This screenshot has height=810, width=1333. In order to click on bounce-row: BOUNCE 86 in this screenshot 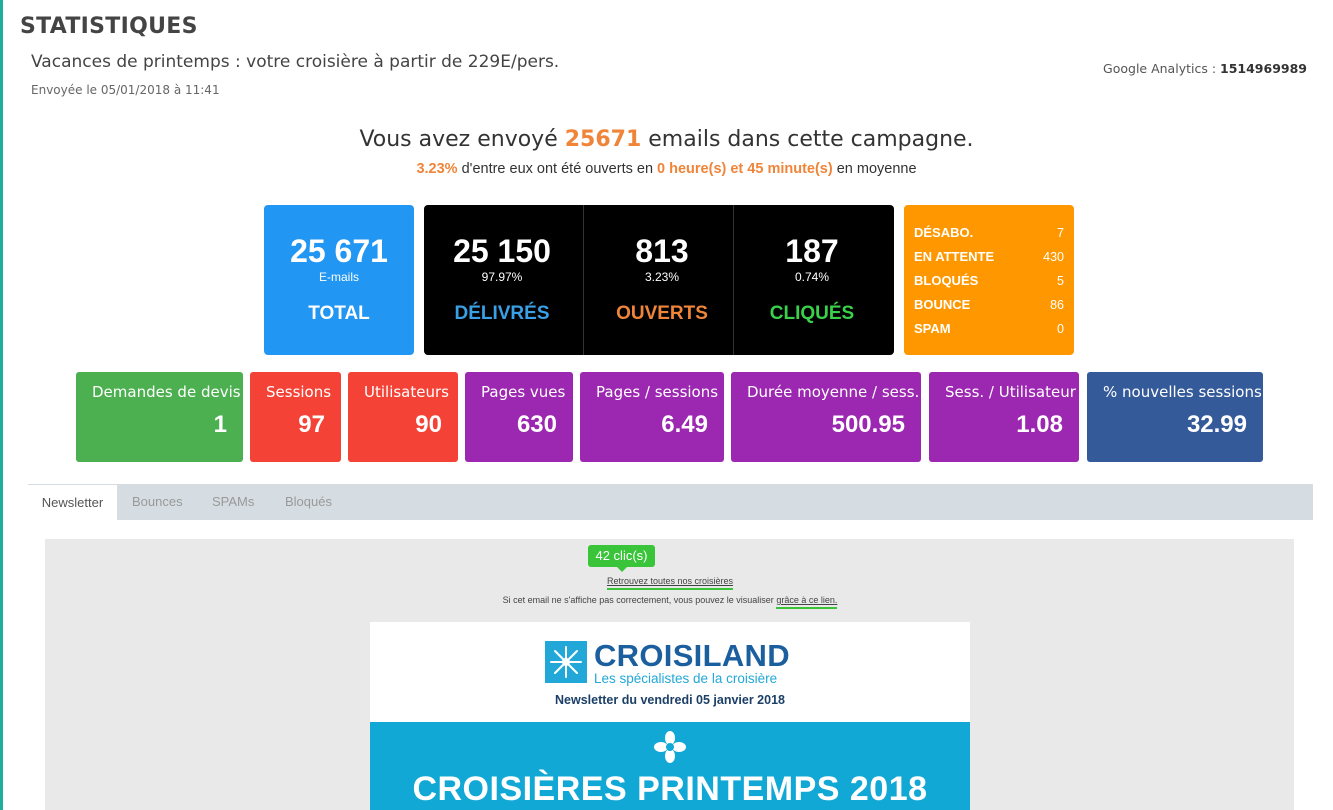, I will do `click(989, 308)`.